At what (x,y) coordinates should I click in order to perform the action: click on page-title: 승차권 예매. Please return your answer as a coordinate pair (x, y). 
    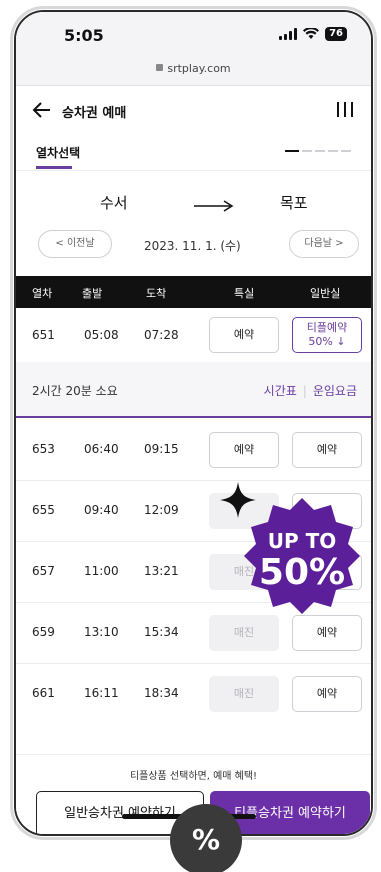
    Looking at the image, I should click on (94, 113).